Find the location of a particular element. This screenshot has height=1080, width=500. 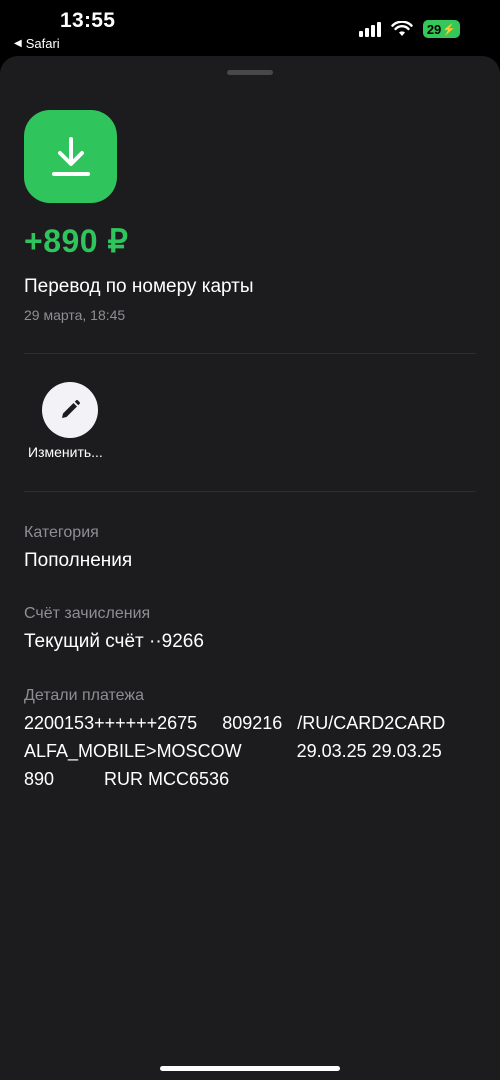

category-value: Пополнения is located at coordinates (78, 560).